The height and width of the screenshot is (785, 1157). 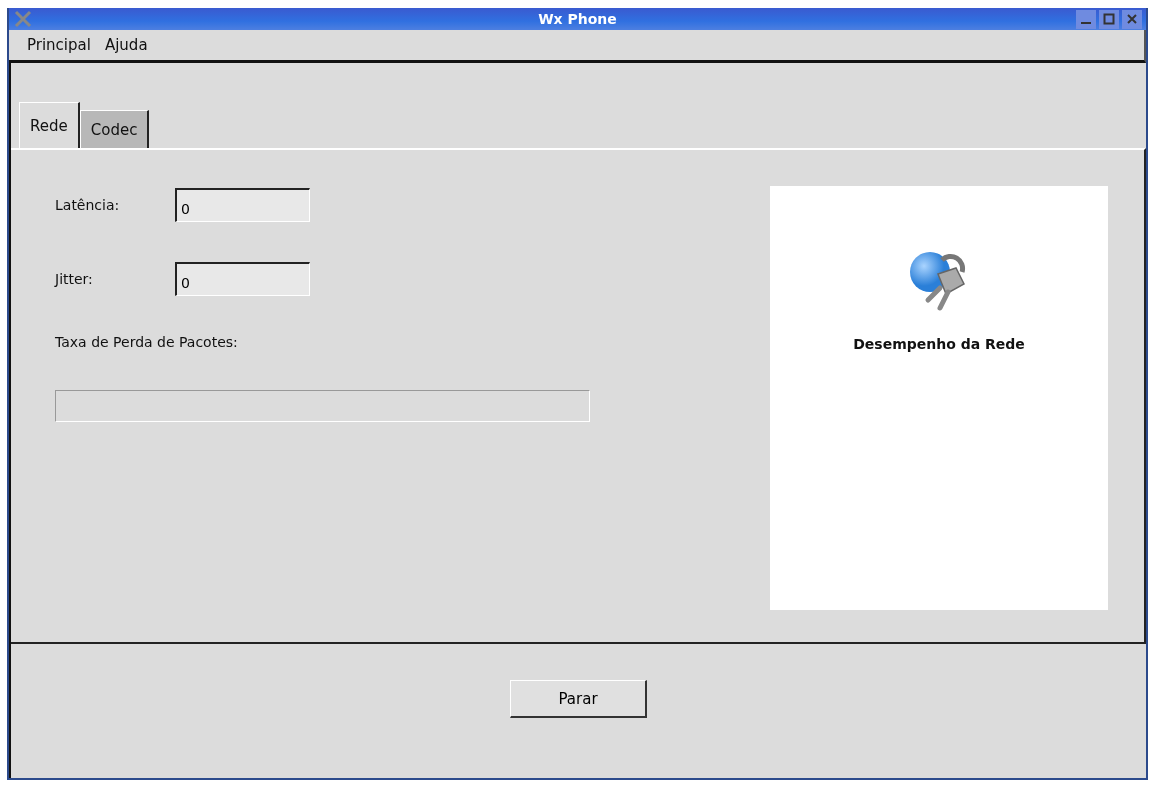 I want to click on field-label: Latência:, so click(x=88, y=205).